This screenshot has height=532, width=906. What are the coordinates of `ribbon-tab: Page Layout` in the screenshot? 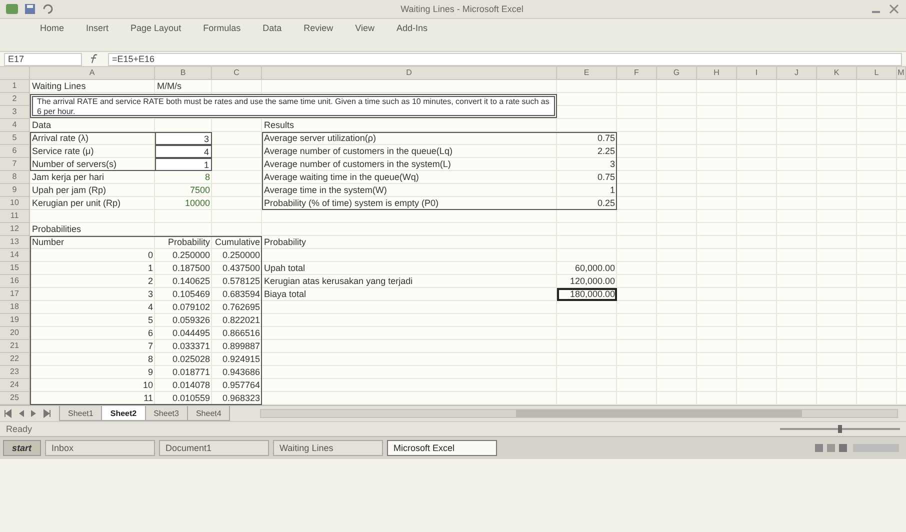 It's located at (156, 28).